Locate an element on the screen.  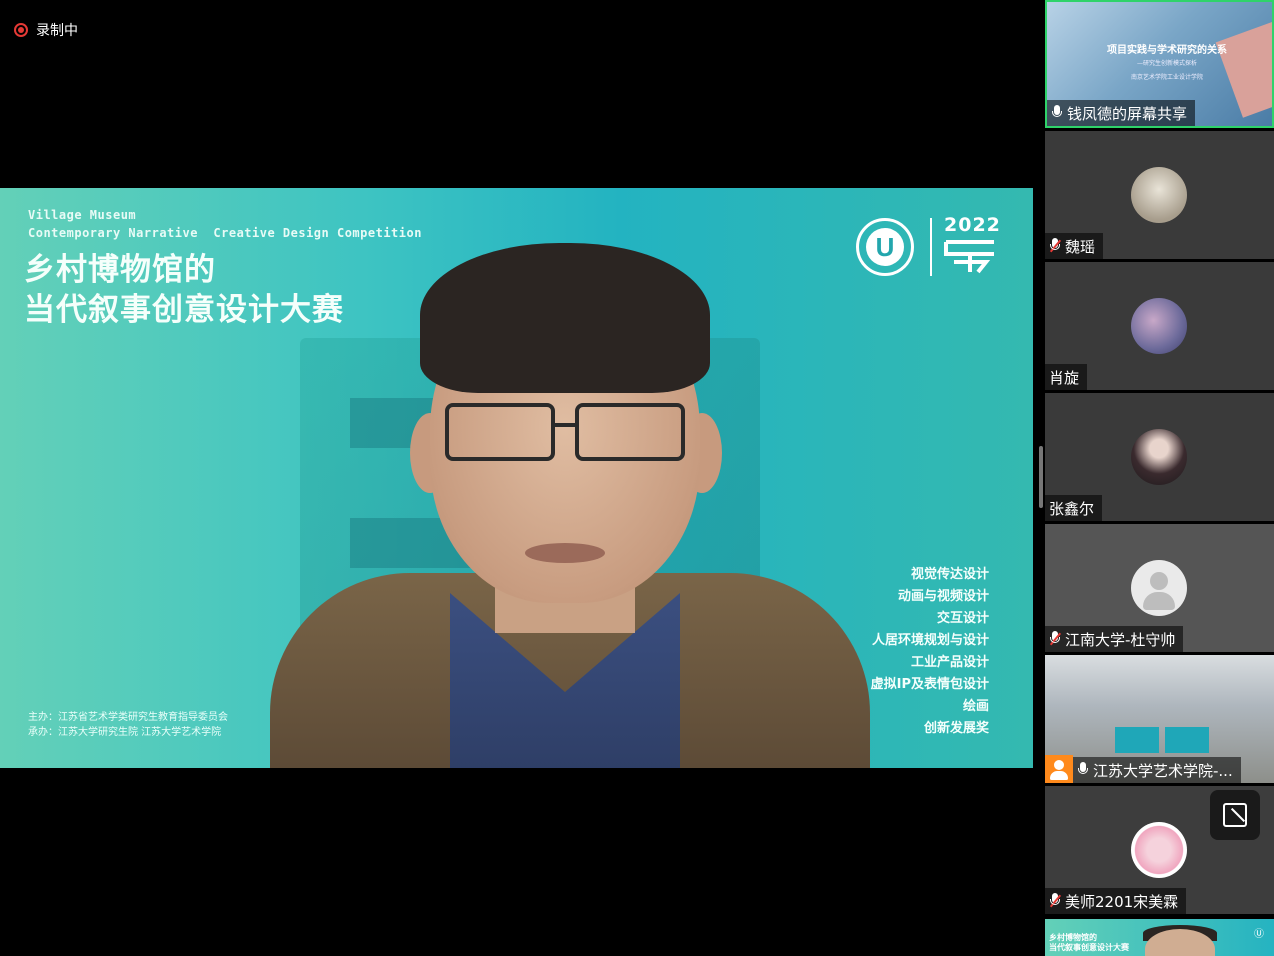
participant-tile: 肖旋 is located at coordinates (1159, 326).